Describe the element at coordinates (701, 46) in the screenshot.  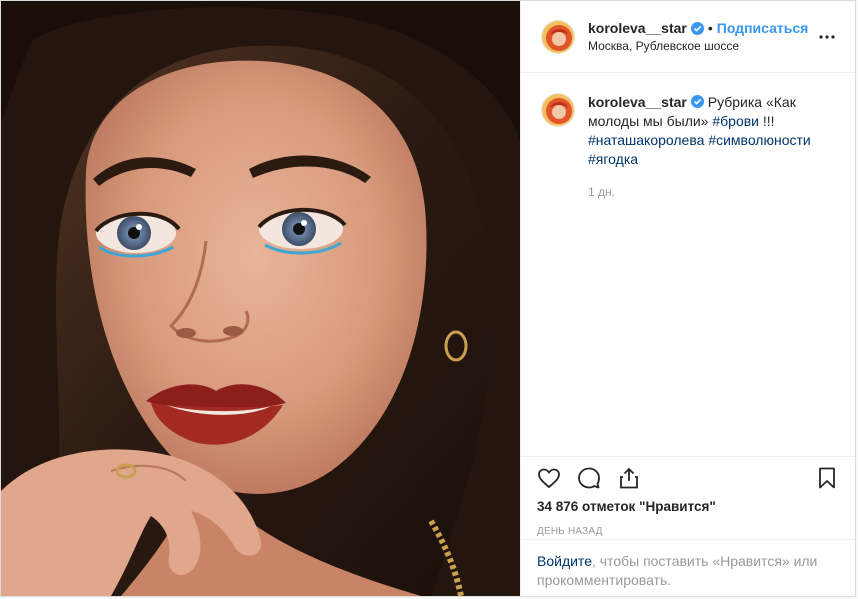
I see `location-link: Москва, Рублевское шоссе` at that location.